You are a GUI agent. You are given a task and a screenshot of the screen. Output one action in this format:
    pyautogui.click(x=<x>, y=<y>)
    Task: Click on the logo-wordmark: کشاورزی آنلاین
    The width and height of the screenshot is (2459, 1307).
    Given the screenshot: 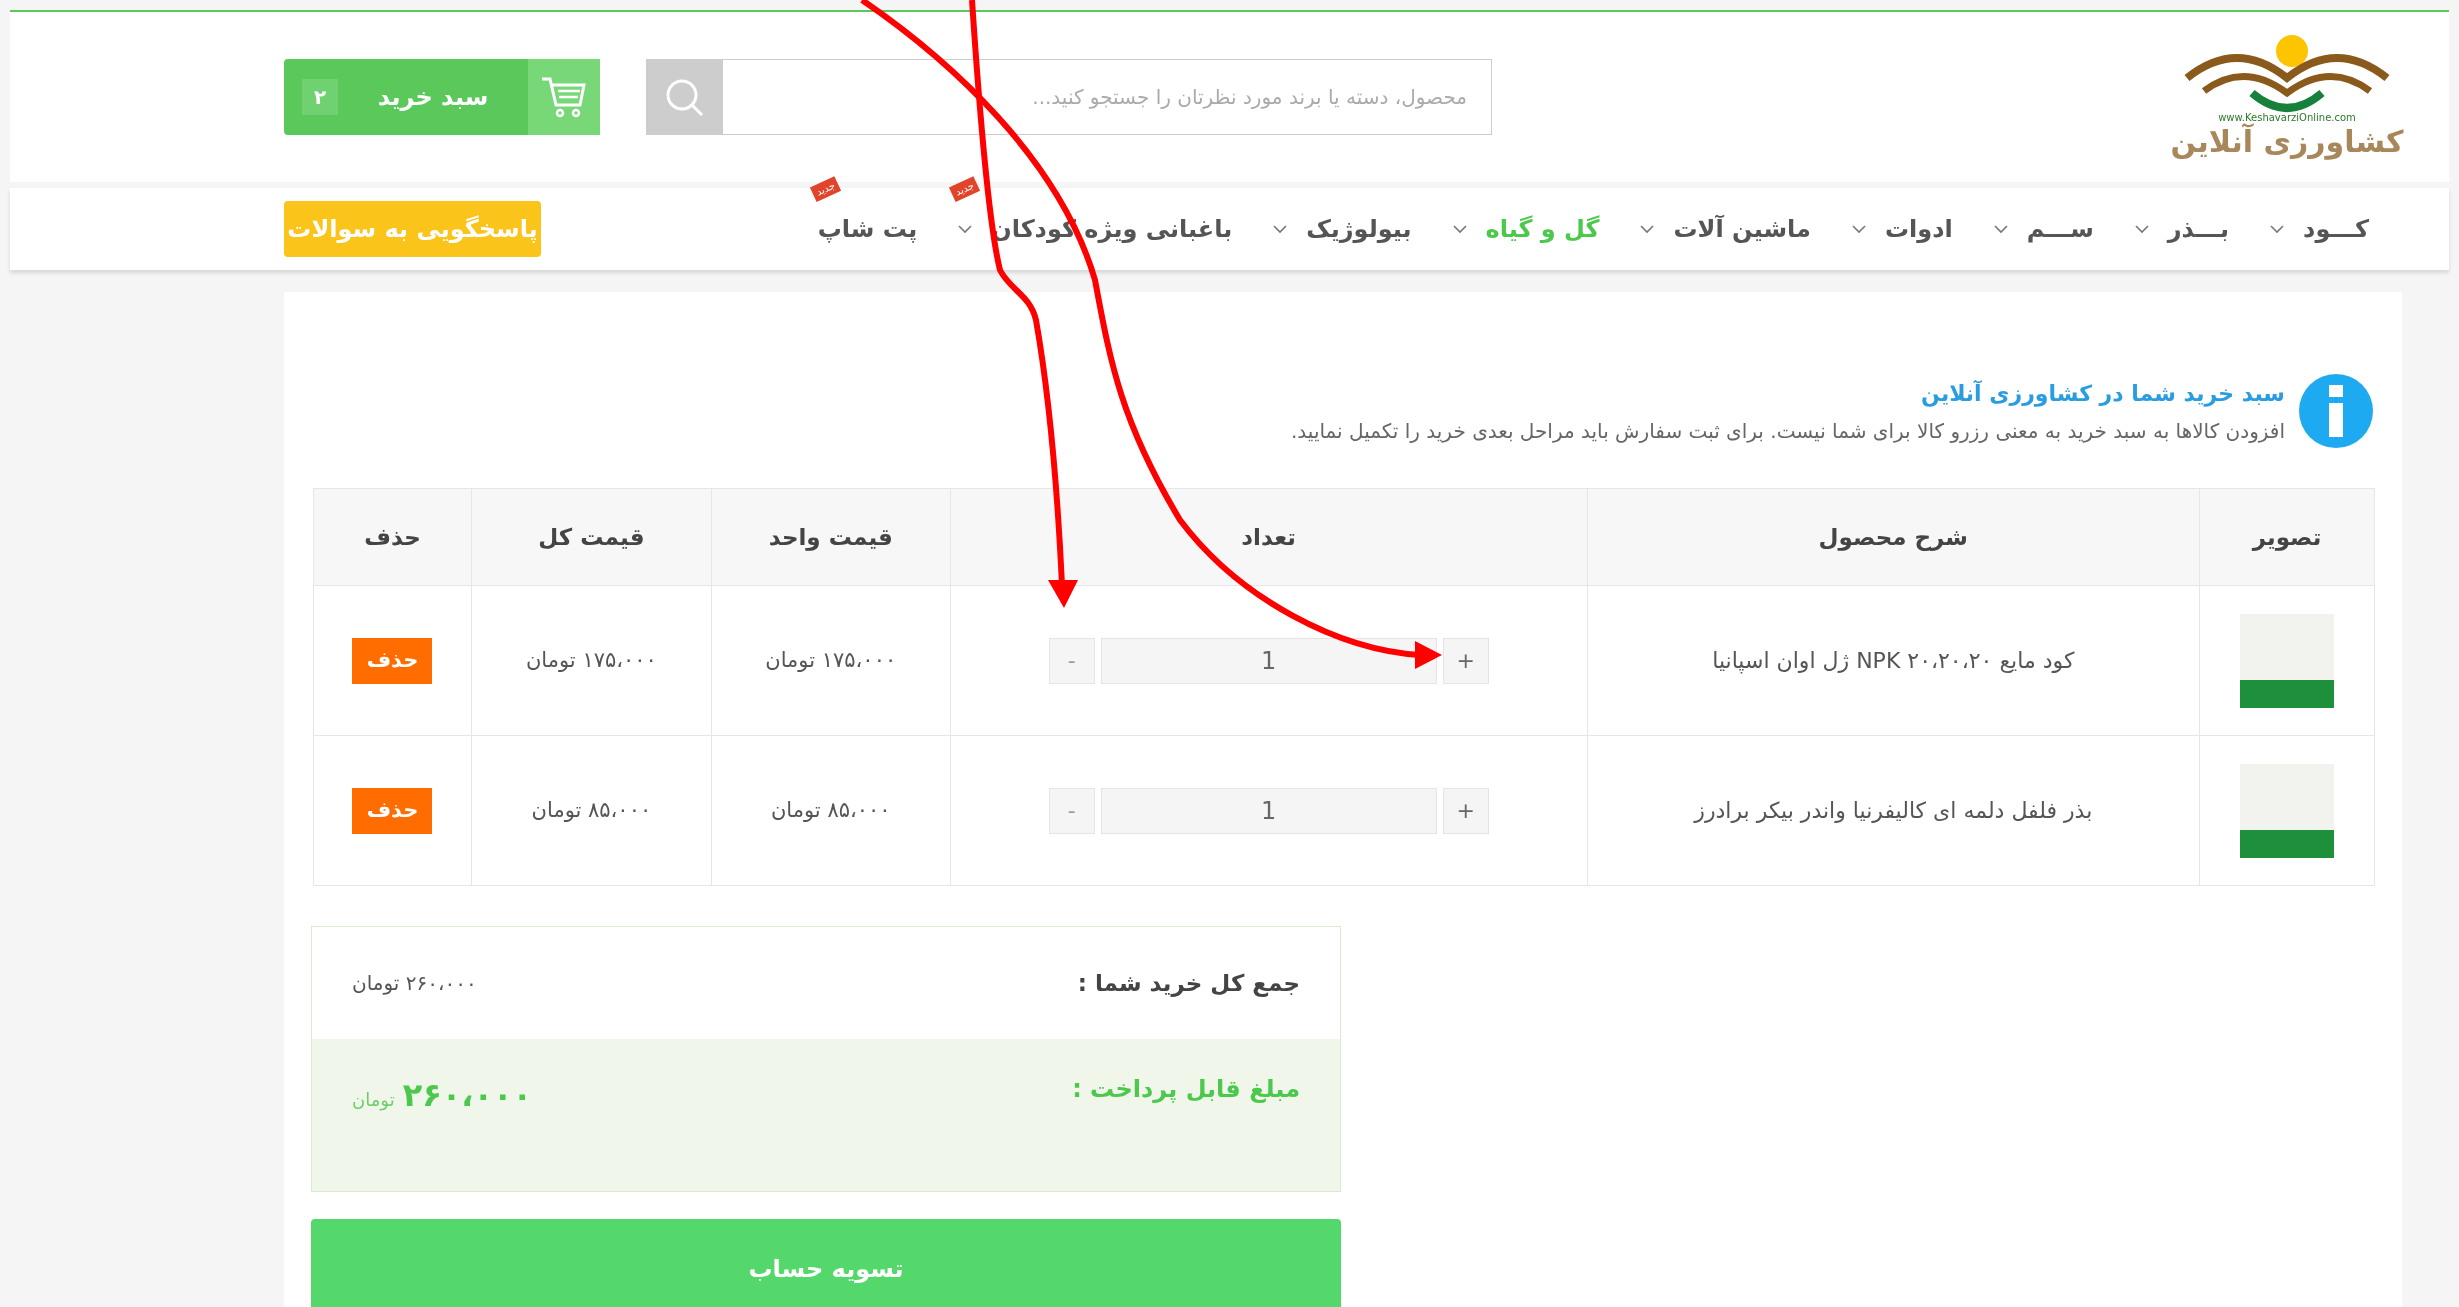 What is the action you would take?
    pyautogui.click(x=2287, y=142)
    